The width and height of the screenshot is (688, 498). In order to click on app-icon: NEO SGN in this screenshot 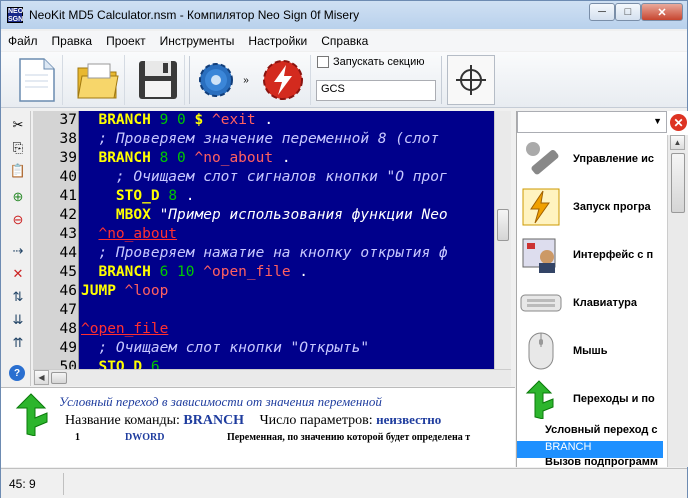, I will do `click(15, 15)`.